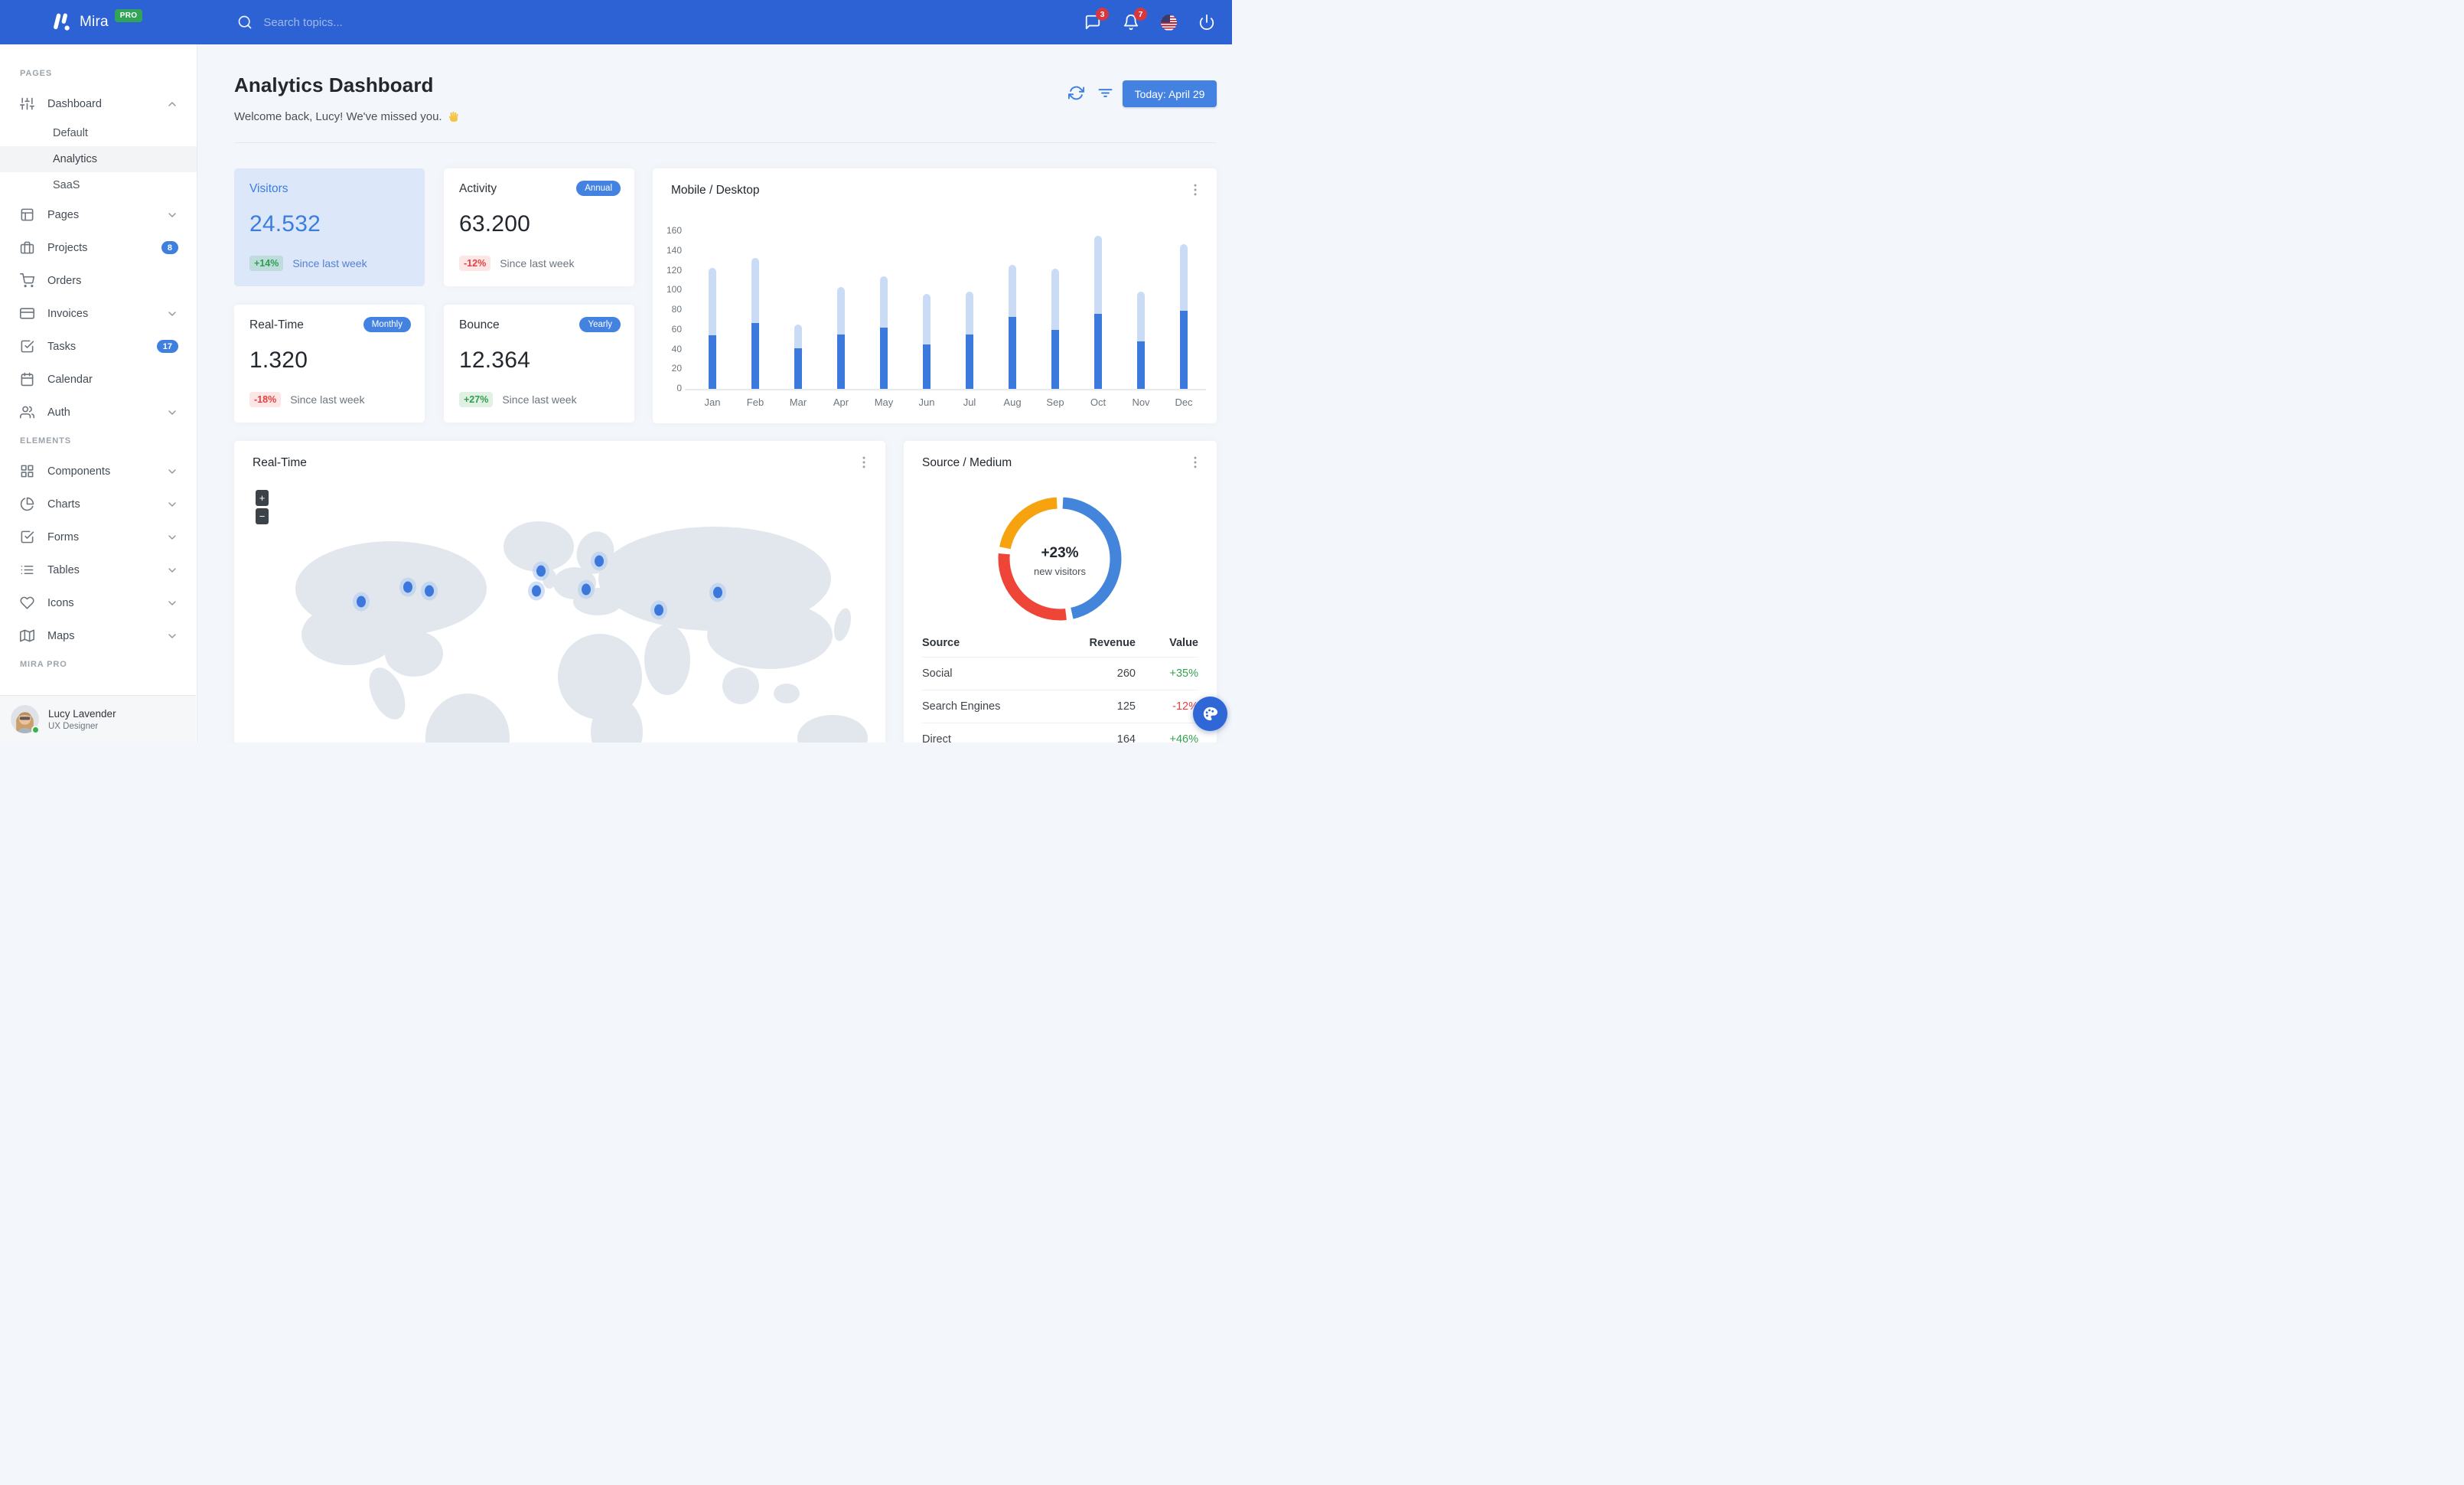 The height and width of the screenshot is (1485, 2464). I want to click on y-axis-tick: 40, so click(676, 348).